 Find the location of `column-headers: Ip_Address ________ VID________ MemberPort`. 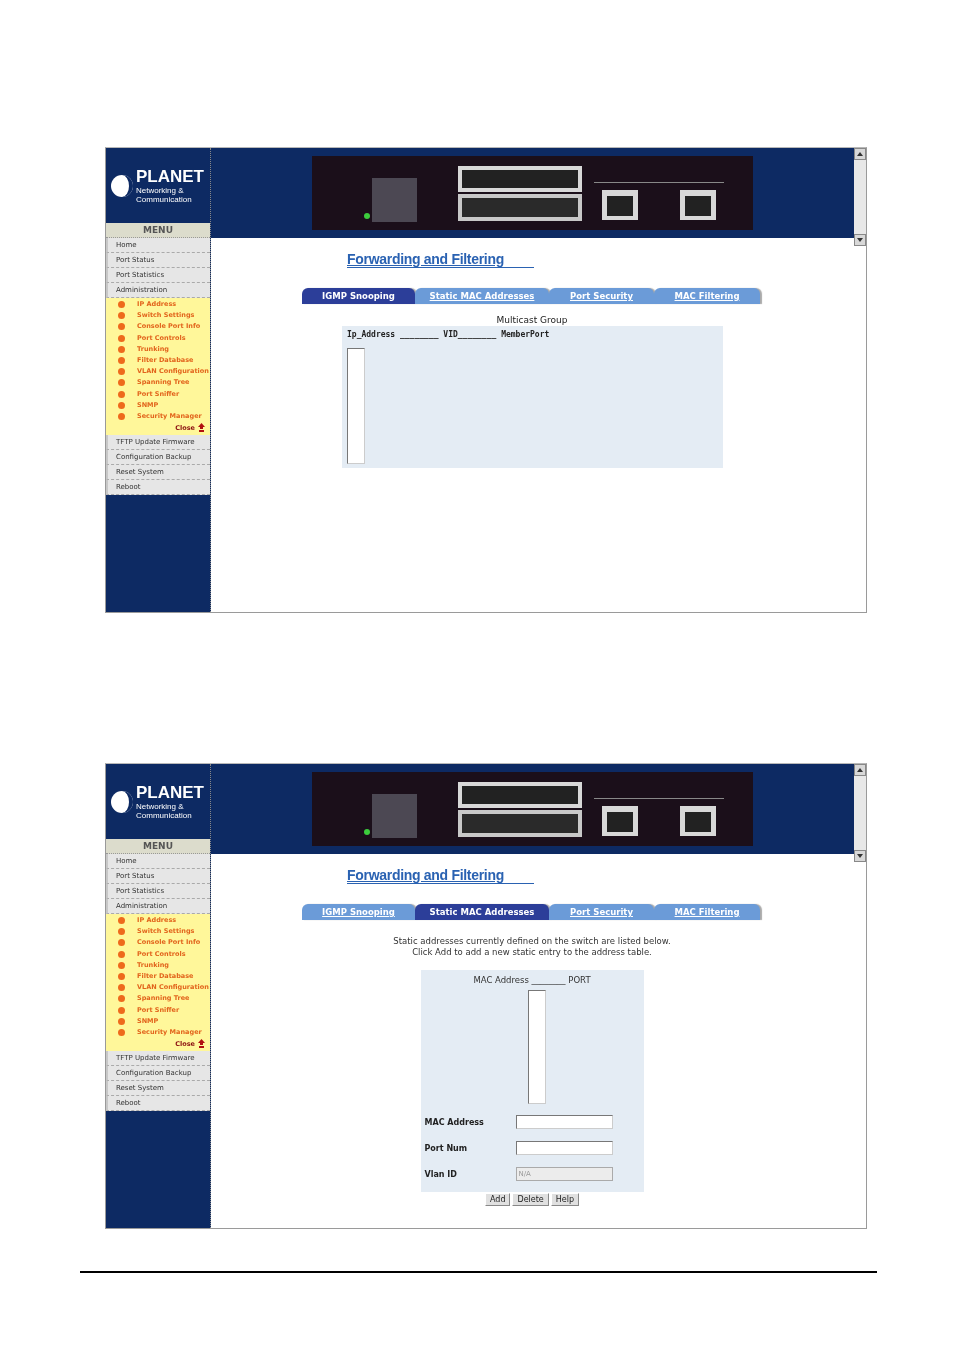

column-headers: Ip_Address ________ VID________ MemberPort is located at coordinates (449, 335).